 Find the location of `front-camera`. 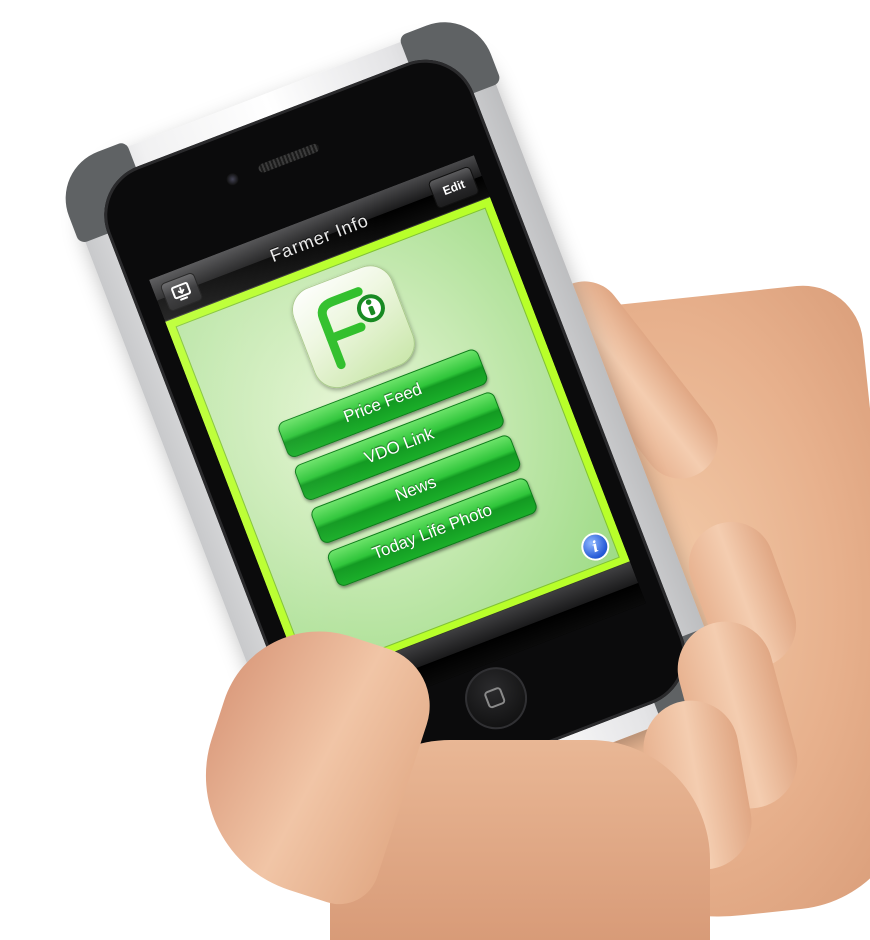

front-camera is located at coordinates (232, 179).